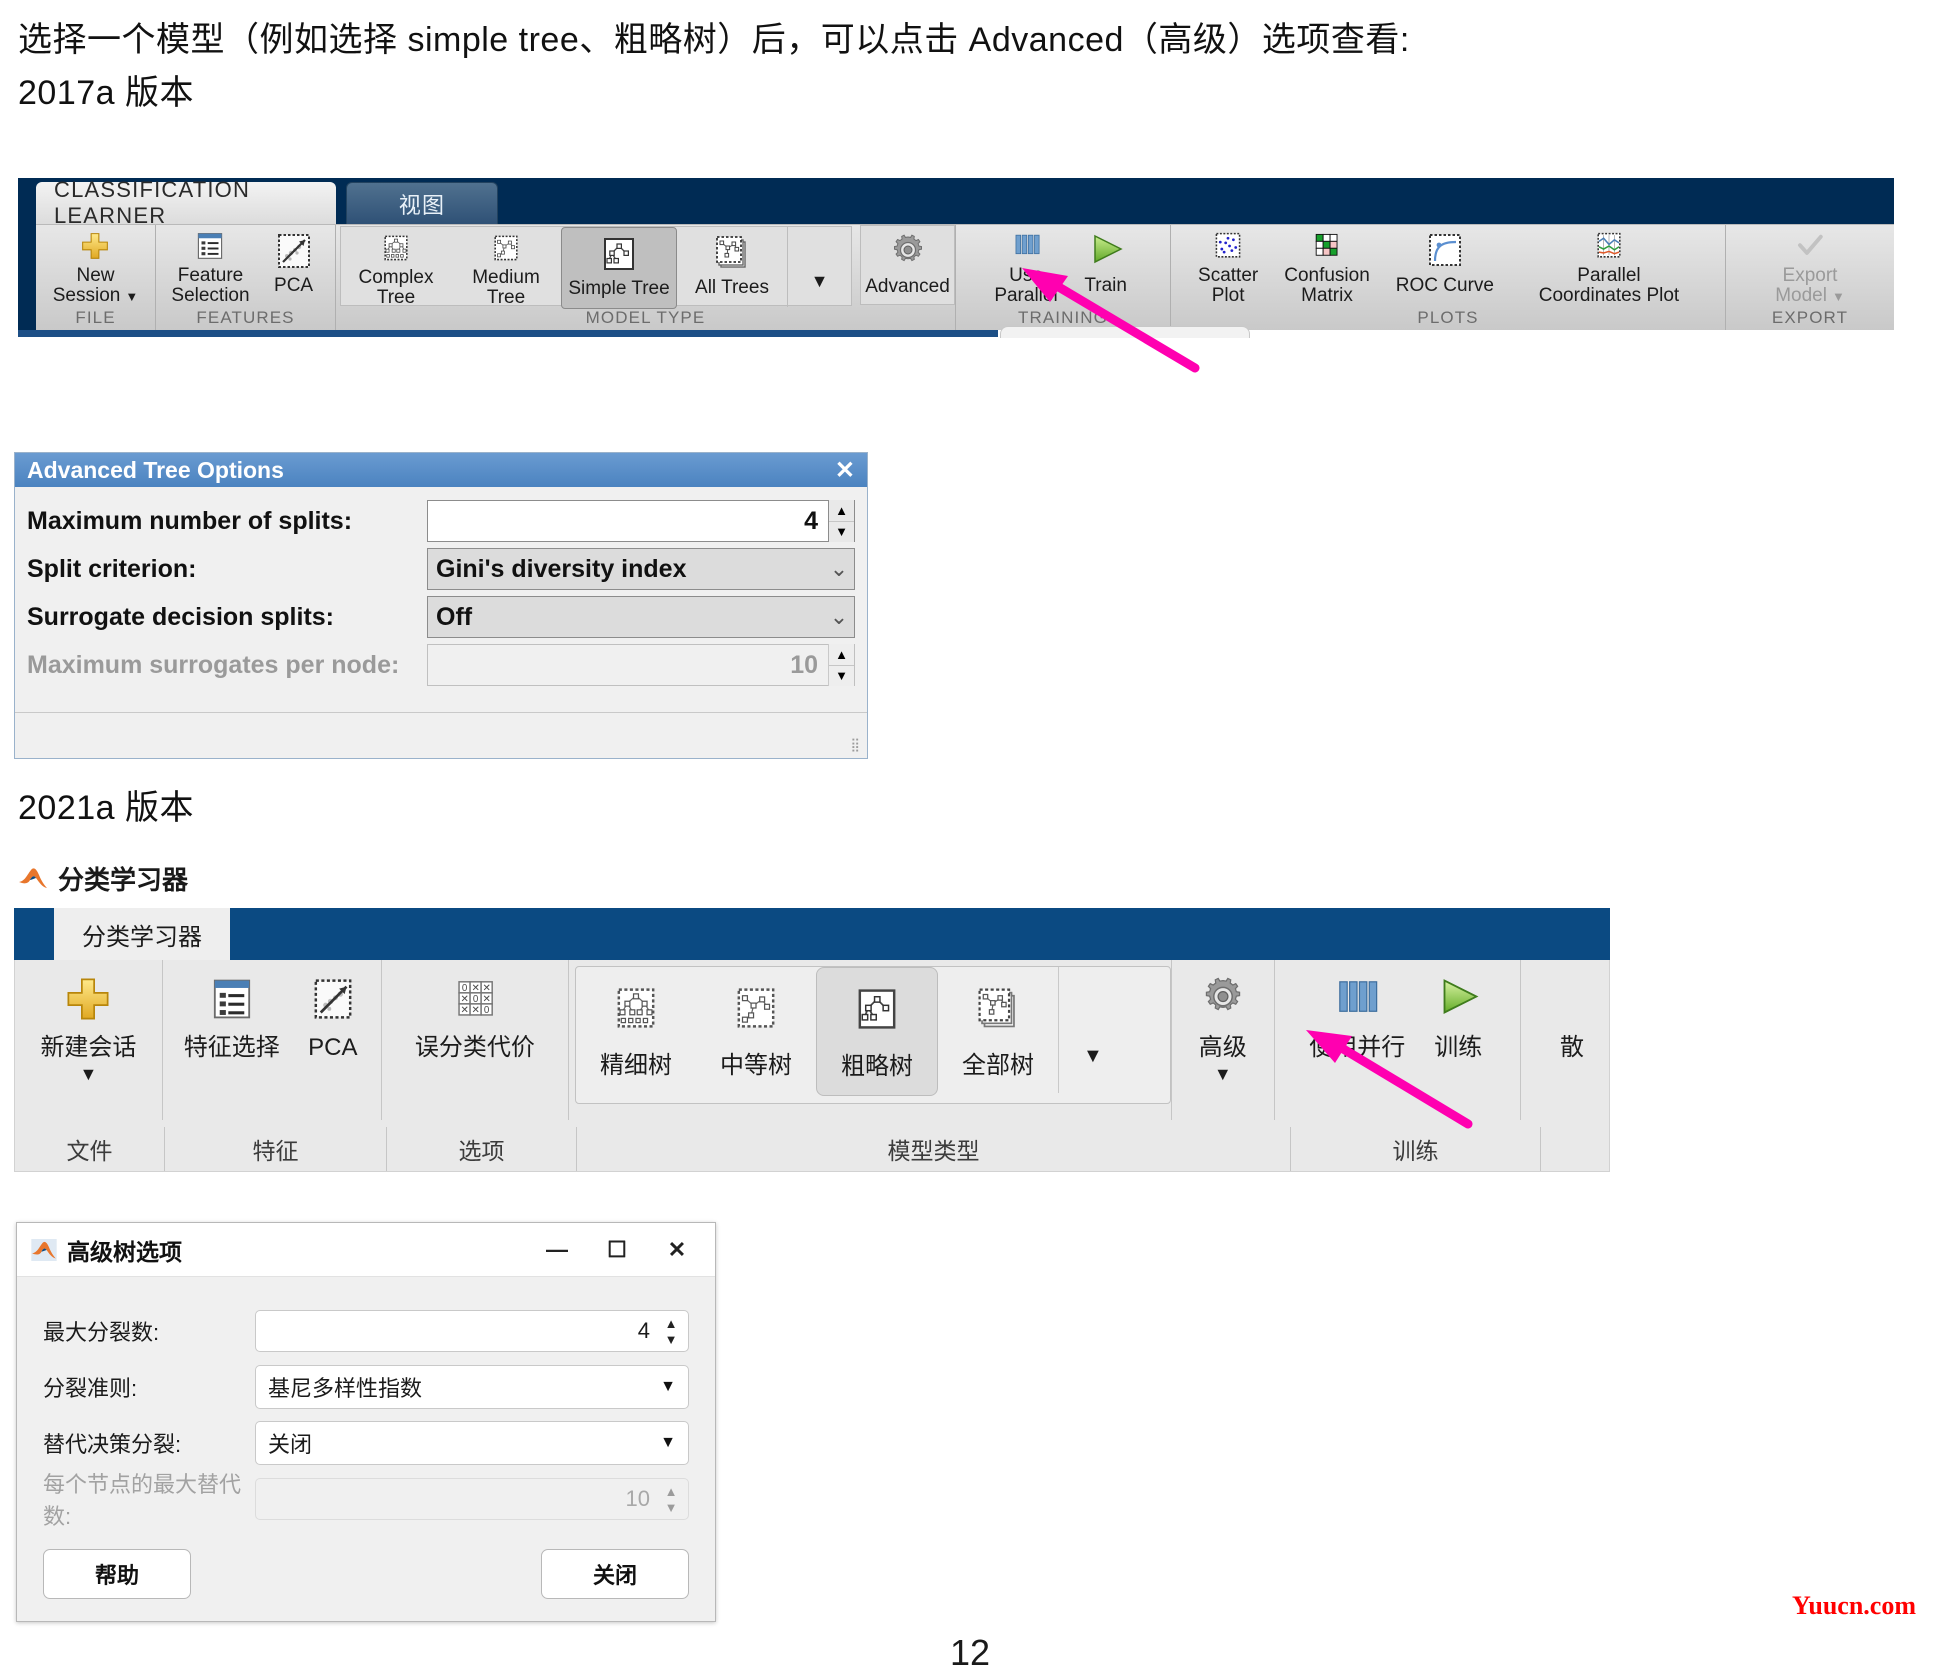 This screenshot has height=1674, width=1940. Describe the element at coordinates (333, 1035) in the screenshot. I see `pca-button-2021: PCA` at that location.